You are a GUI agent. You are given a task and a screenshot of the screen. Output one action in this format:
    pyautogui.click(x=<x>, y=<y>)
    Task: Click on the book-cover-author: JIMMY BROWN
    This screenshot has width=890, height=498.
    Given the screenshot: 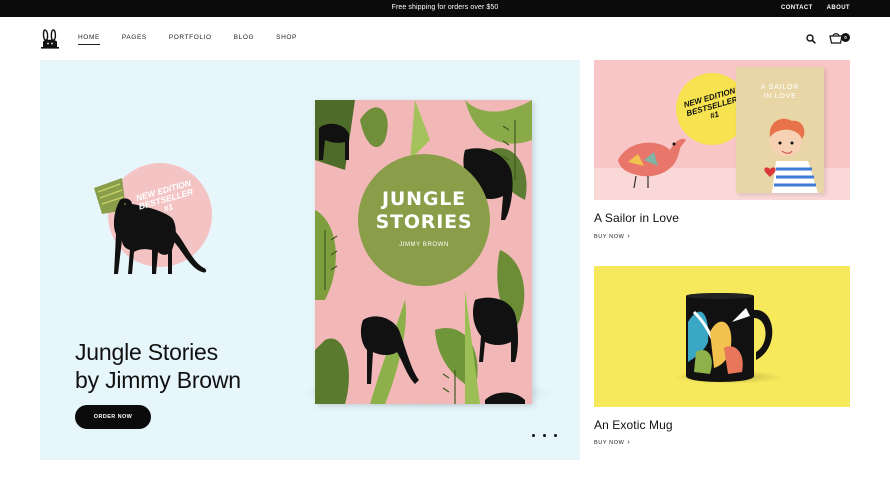 What is the action you would take?
    pyautogui.click(x=424, y=245)
    